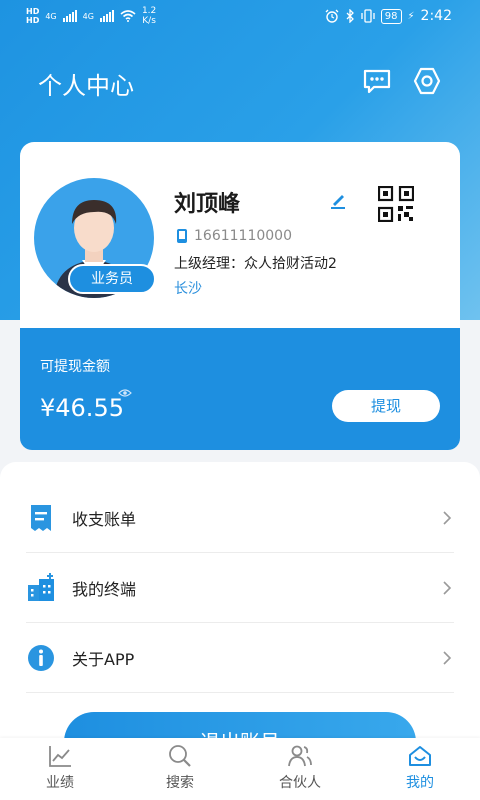  What do you see at coordinates (240, 588) in the screenshot?
I see `menu-item-terminals: 我的终端` at bounding box center [240, 588].